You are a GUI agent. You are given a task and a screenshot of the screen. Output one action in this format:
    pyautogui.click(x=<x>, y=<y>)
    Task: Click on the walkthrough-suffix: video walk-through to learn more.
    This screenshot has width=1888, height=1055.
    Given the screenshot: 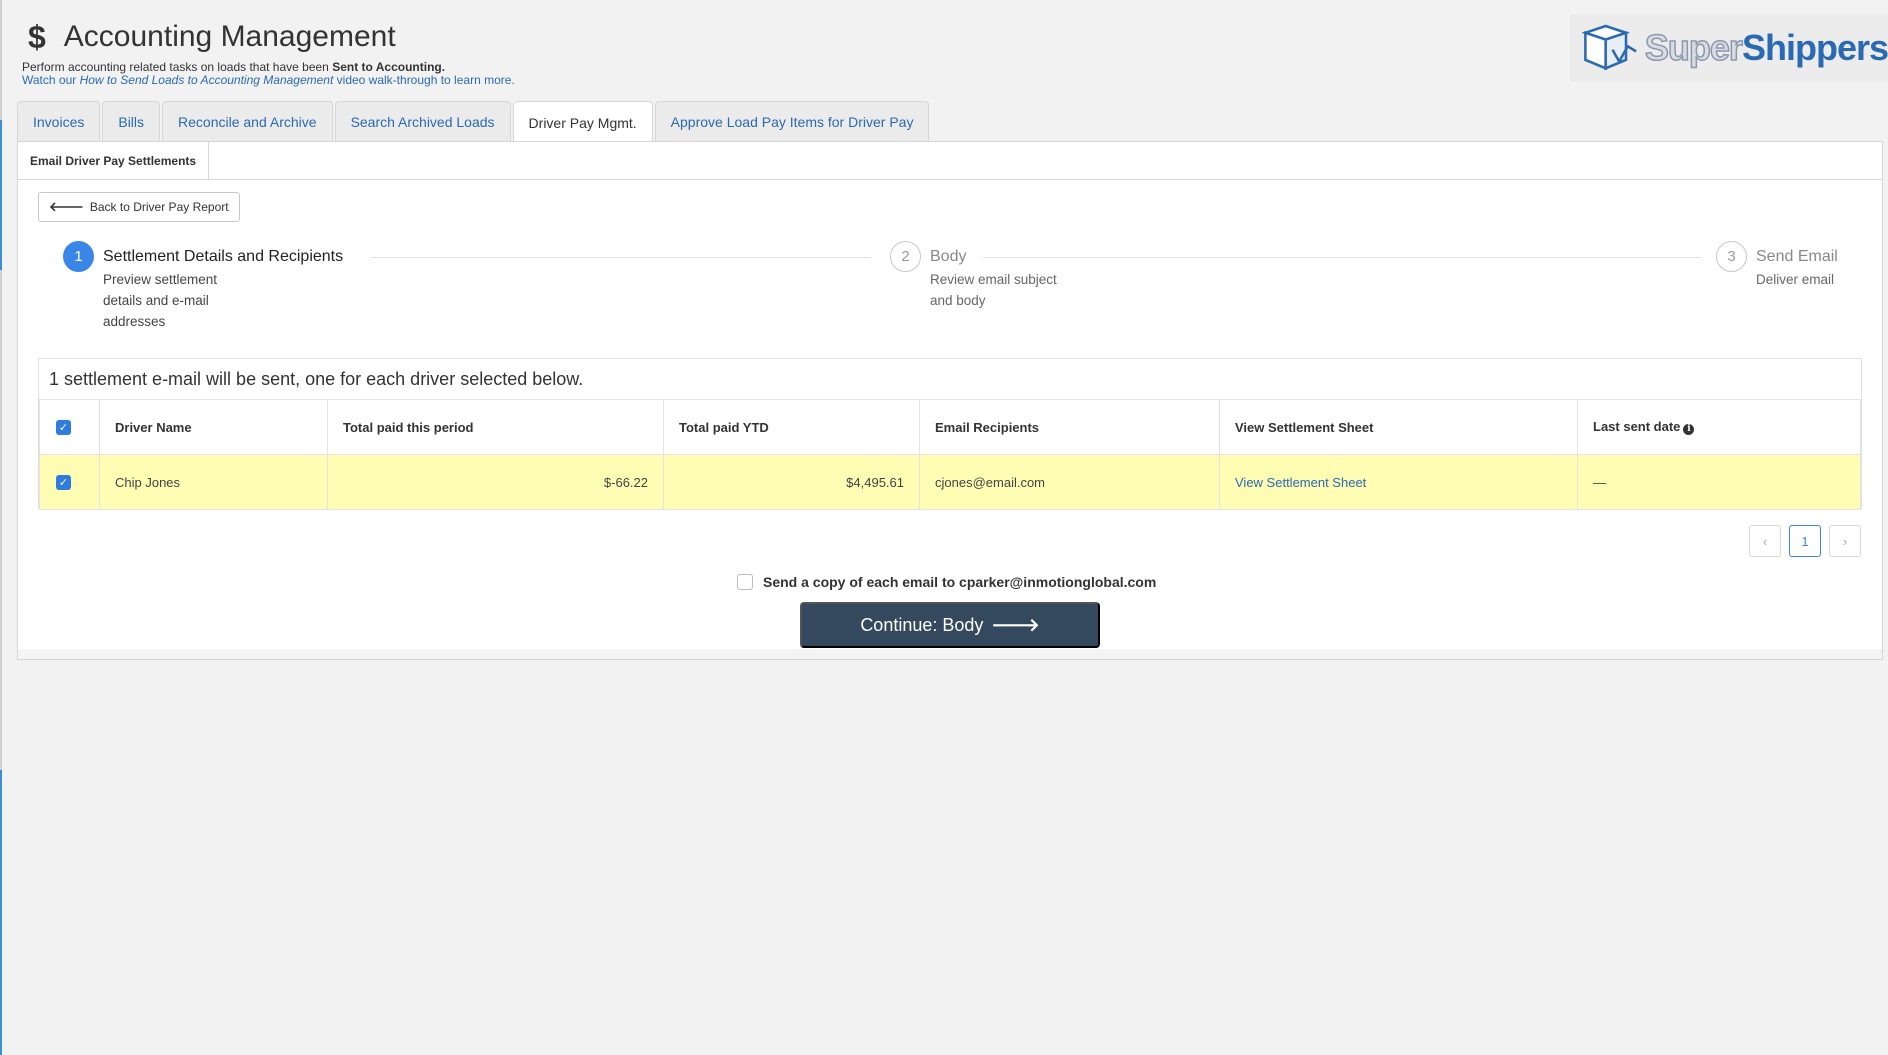 What is the action you would take?
    pyautogui.click(x=425, y=80)
    